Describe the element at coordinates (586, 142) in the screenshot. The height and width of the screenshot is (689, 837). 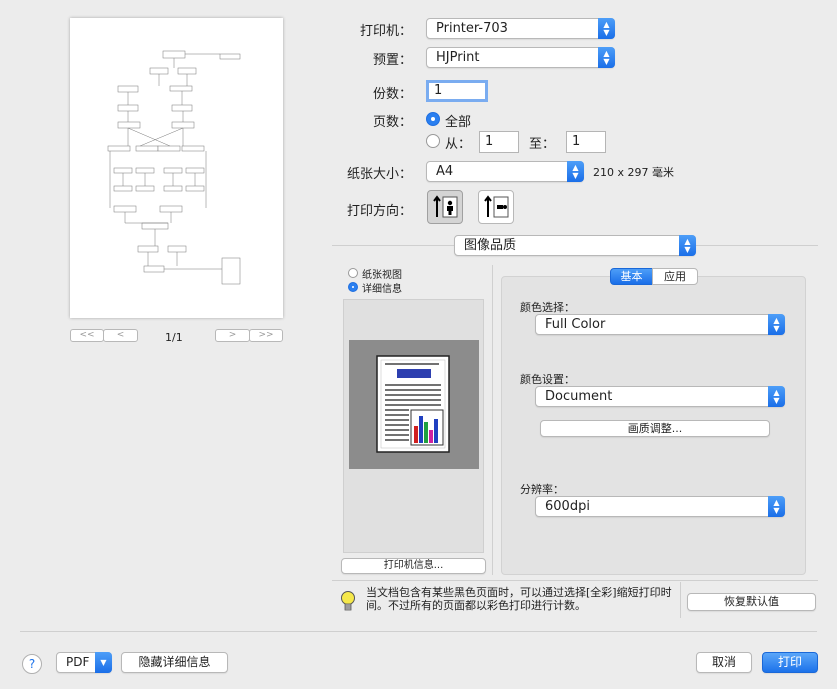
I see `pages-to-field: 1` at that location.